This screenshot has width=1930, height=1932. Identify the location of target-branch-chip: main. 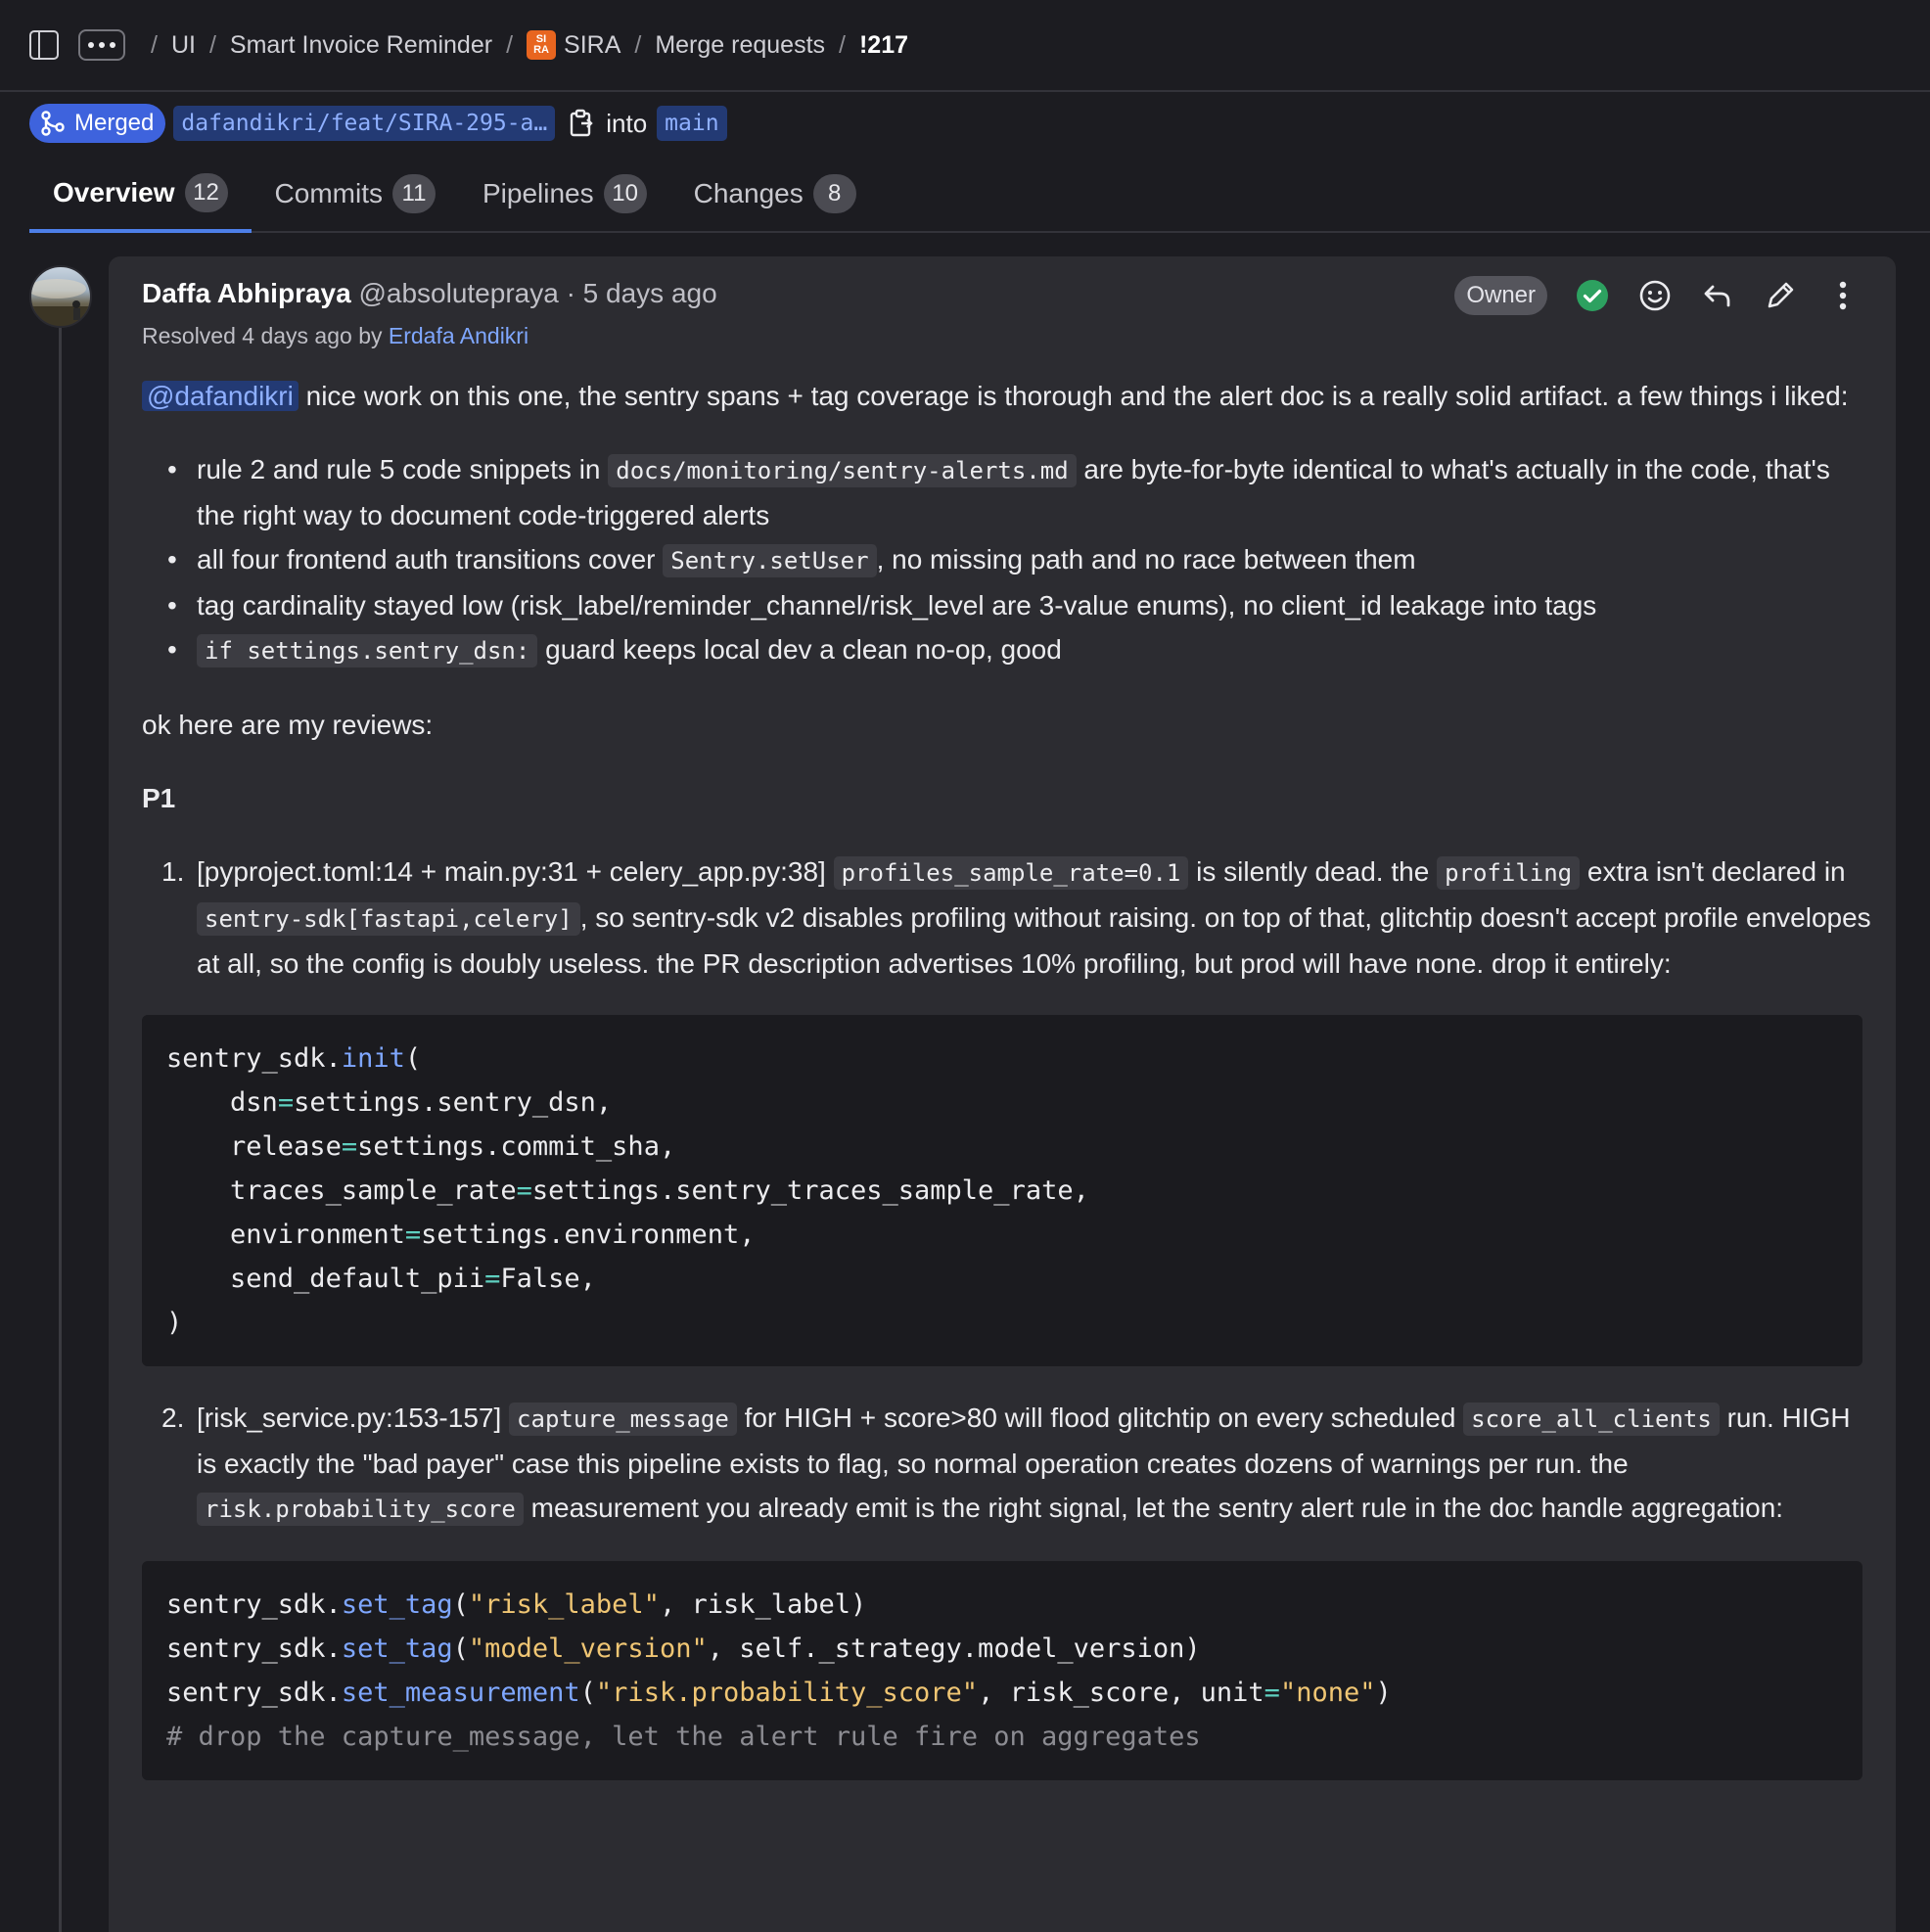
(692, 124).